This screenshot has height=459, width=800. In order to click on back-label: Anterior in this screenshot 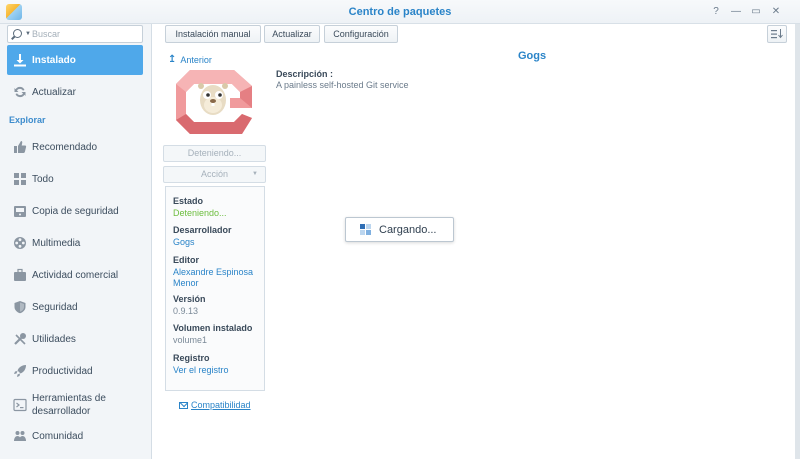, I will do `click(196, 59)`.